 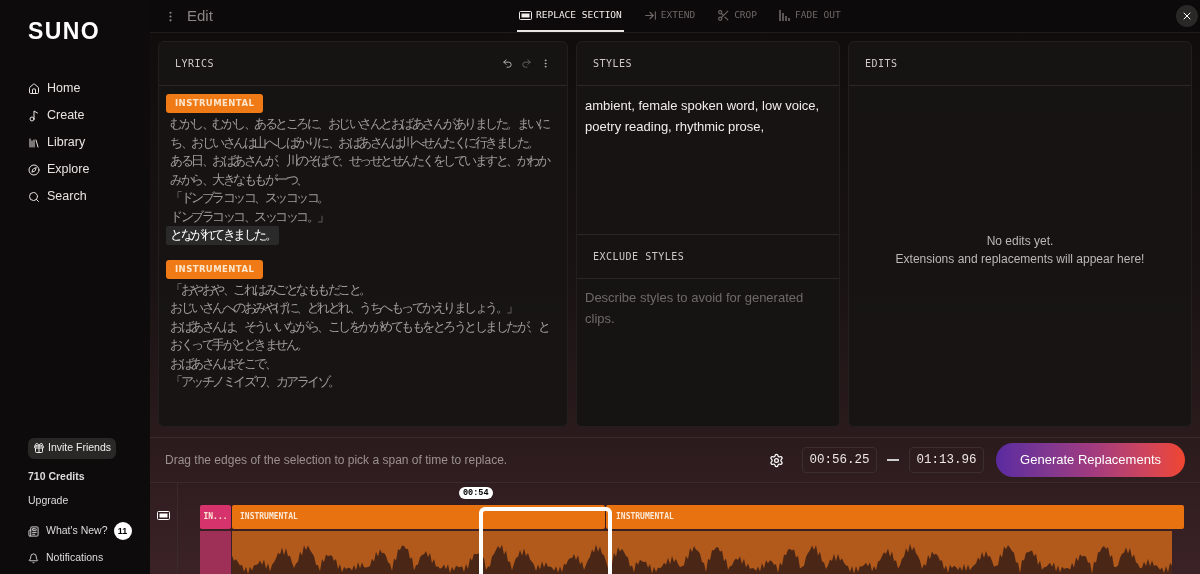 What do you see at coordinates (650, 15) in the screenshot?
I see `extend-icon` at bounding box center [650, 15].